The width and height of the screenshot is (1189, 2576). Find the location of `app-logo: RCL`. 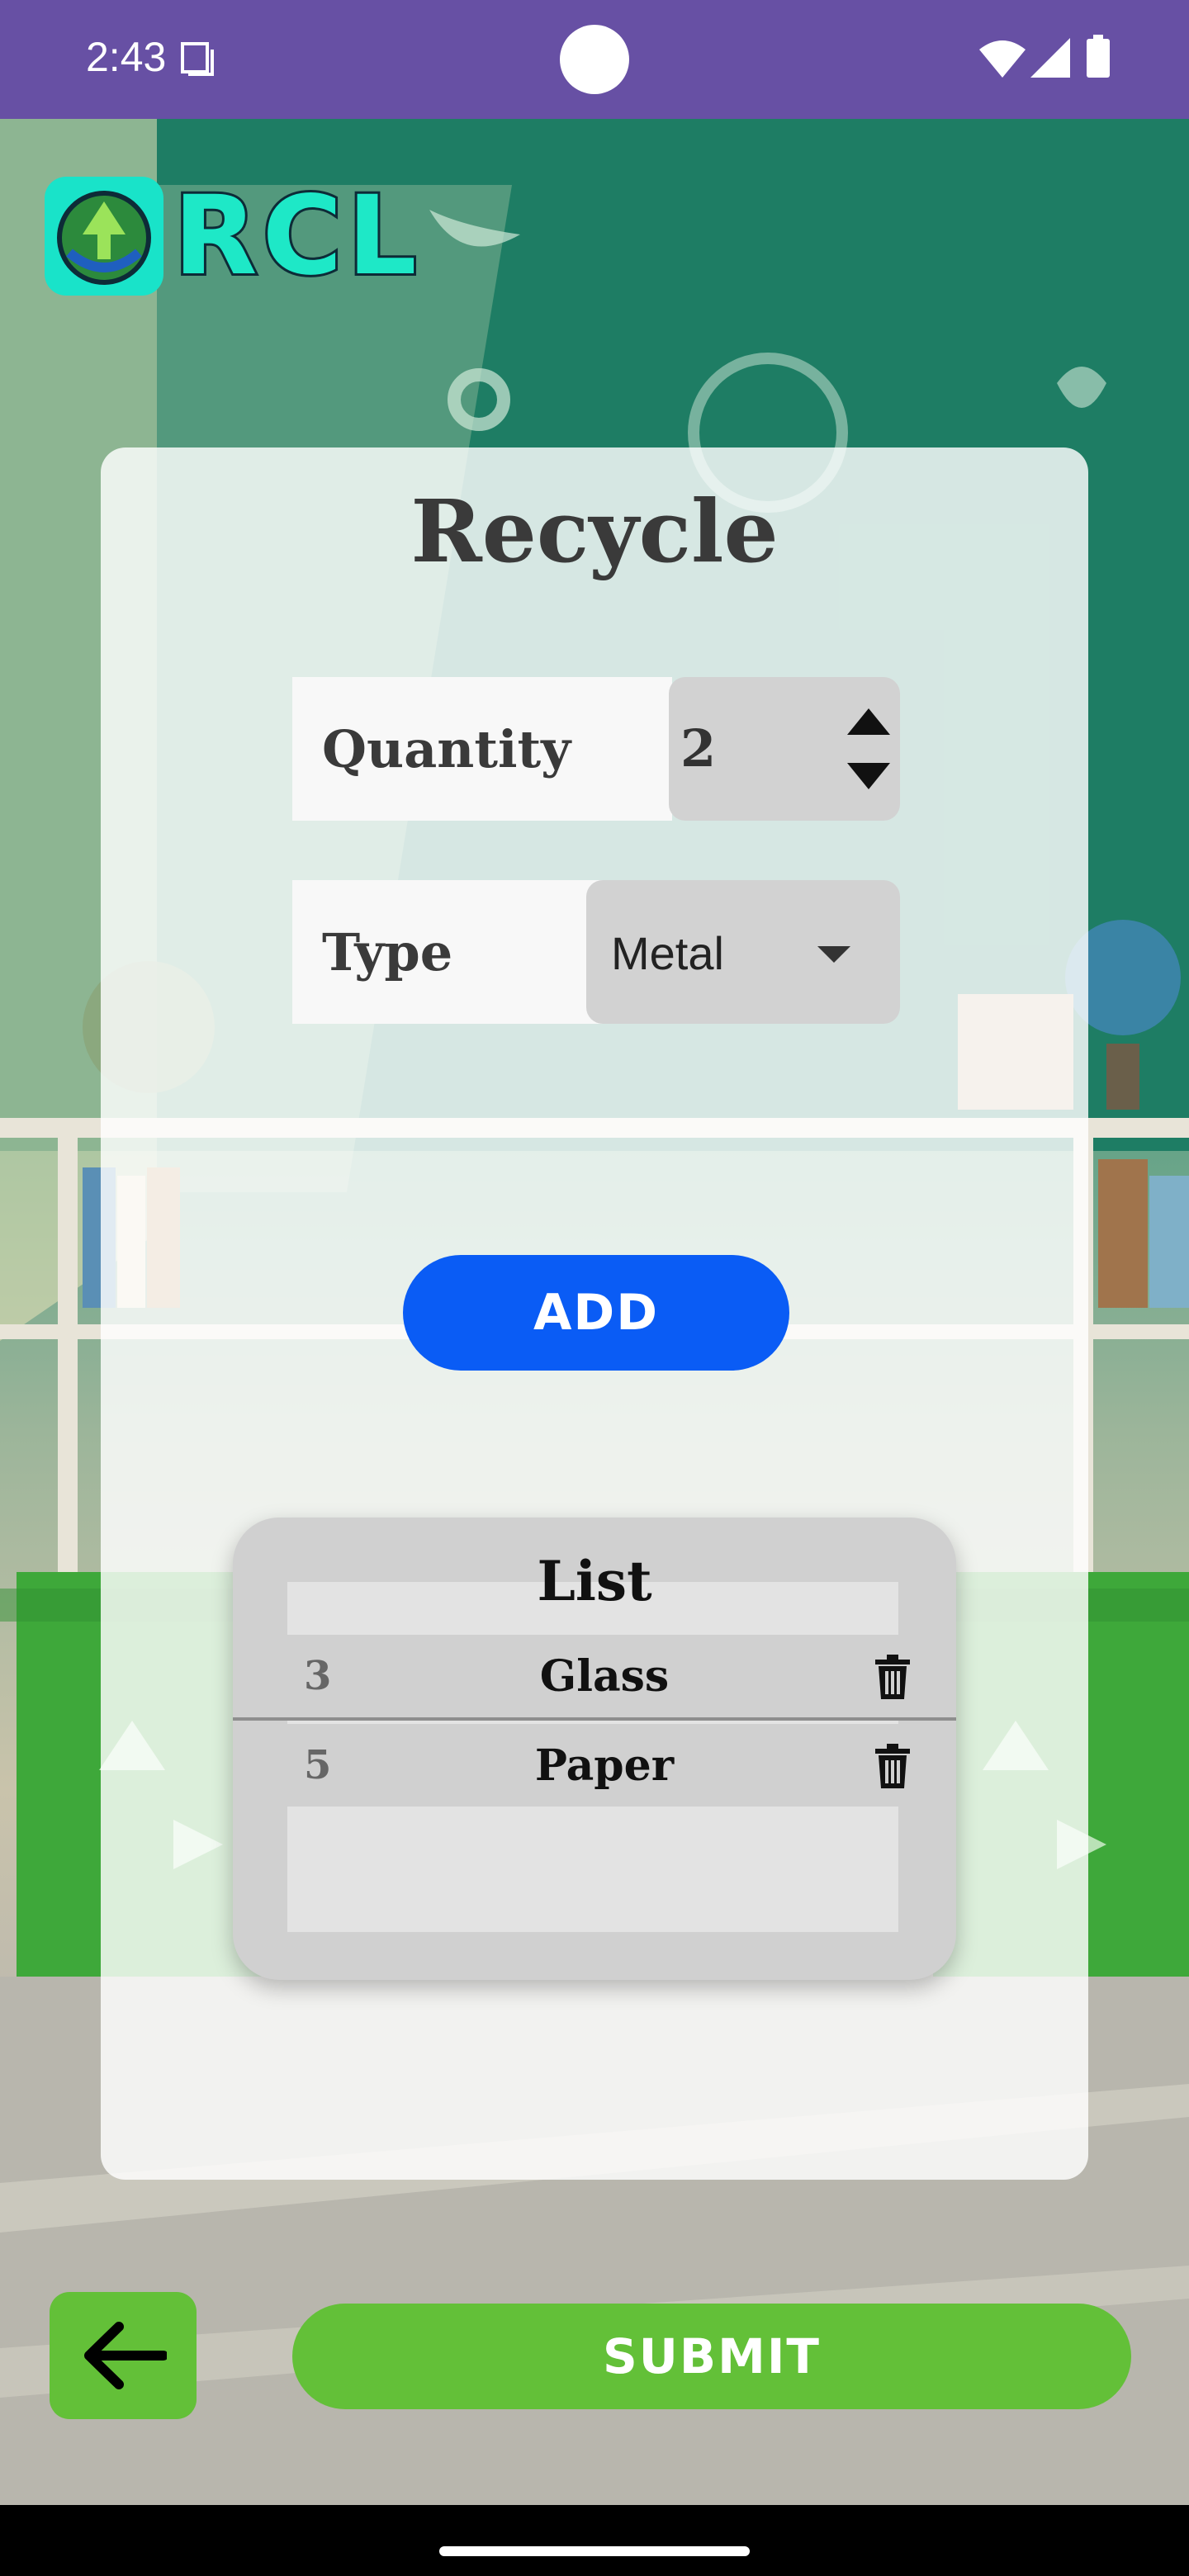

app-logo: RCL is located at coordinates (234, 235).